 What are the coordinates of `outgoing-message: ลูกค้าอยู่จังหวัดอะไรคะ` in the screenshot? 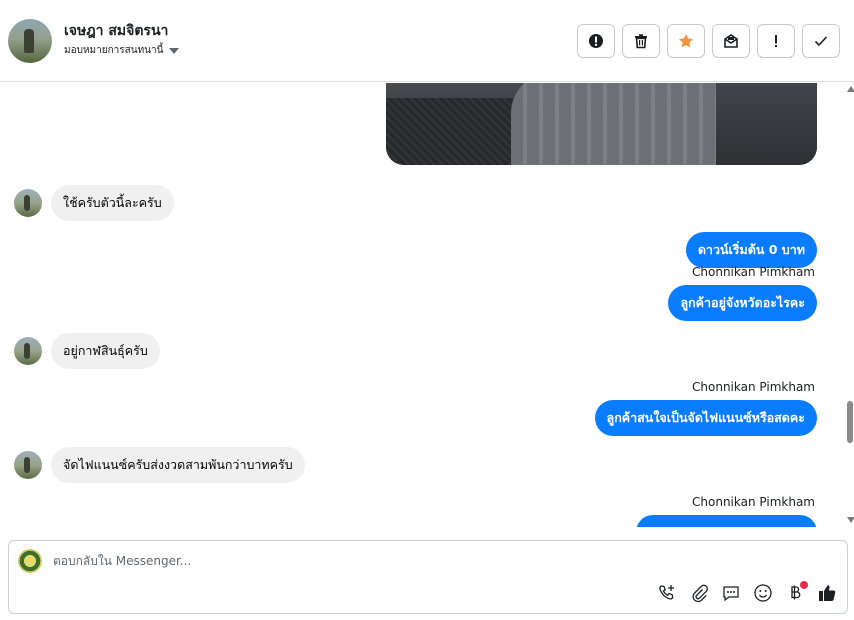 It's located at (742, 303).